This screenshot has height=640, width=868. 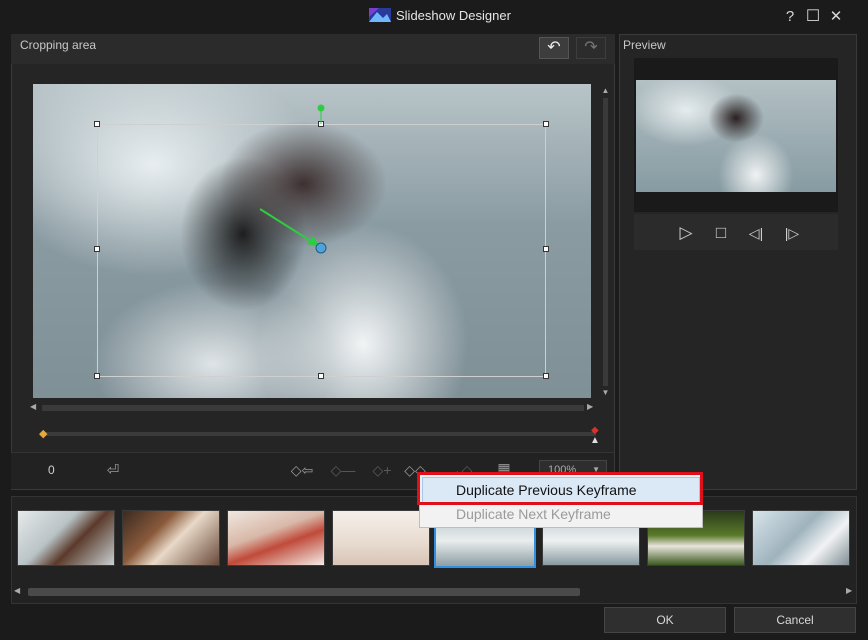 I want to click on crop-handle-left, so click(x=97, y=249).